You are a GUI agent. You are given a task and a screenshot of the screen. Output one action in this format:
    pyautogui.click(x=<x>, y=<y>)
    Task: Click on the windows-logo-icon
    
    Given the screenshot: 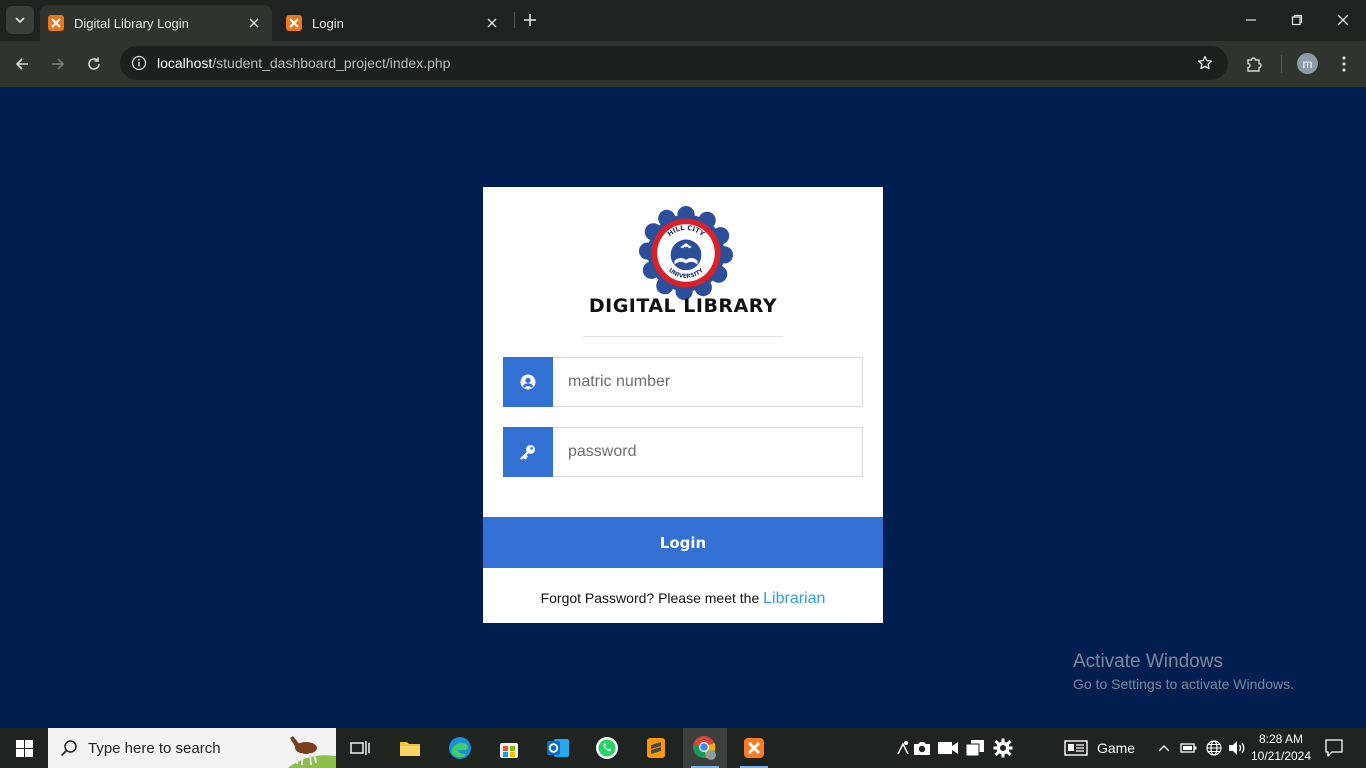 What is the action you would take?
    pyautogui.click(x=24, y=748)
    